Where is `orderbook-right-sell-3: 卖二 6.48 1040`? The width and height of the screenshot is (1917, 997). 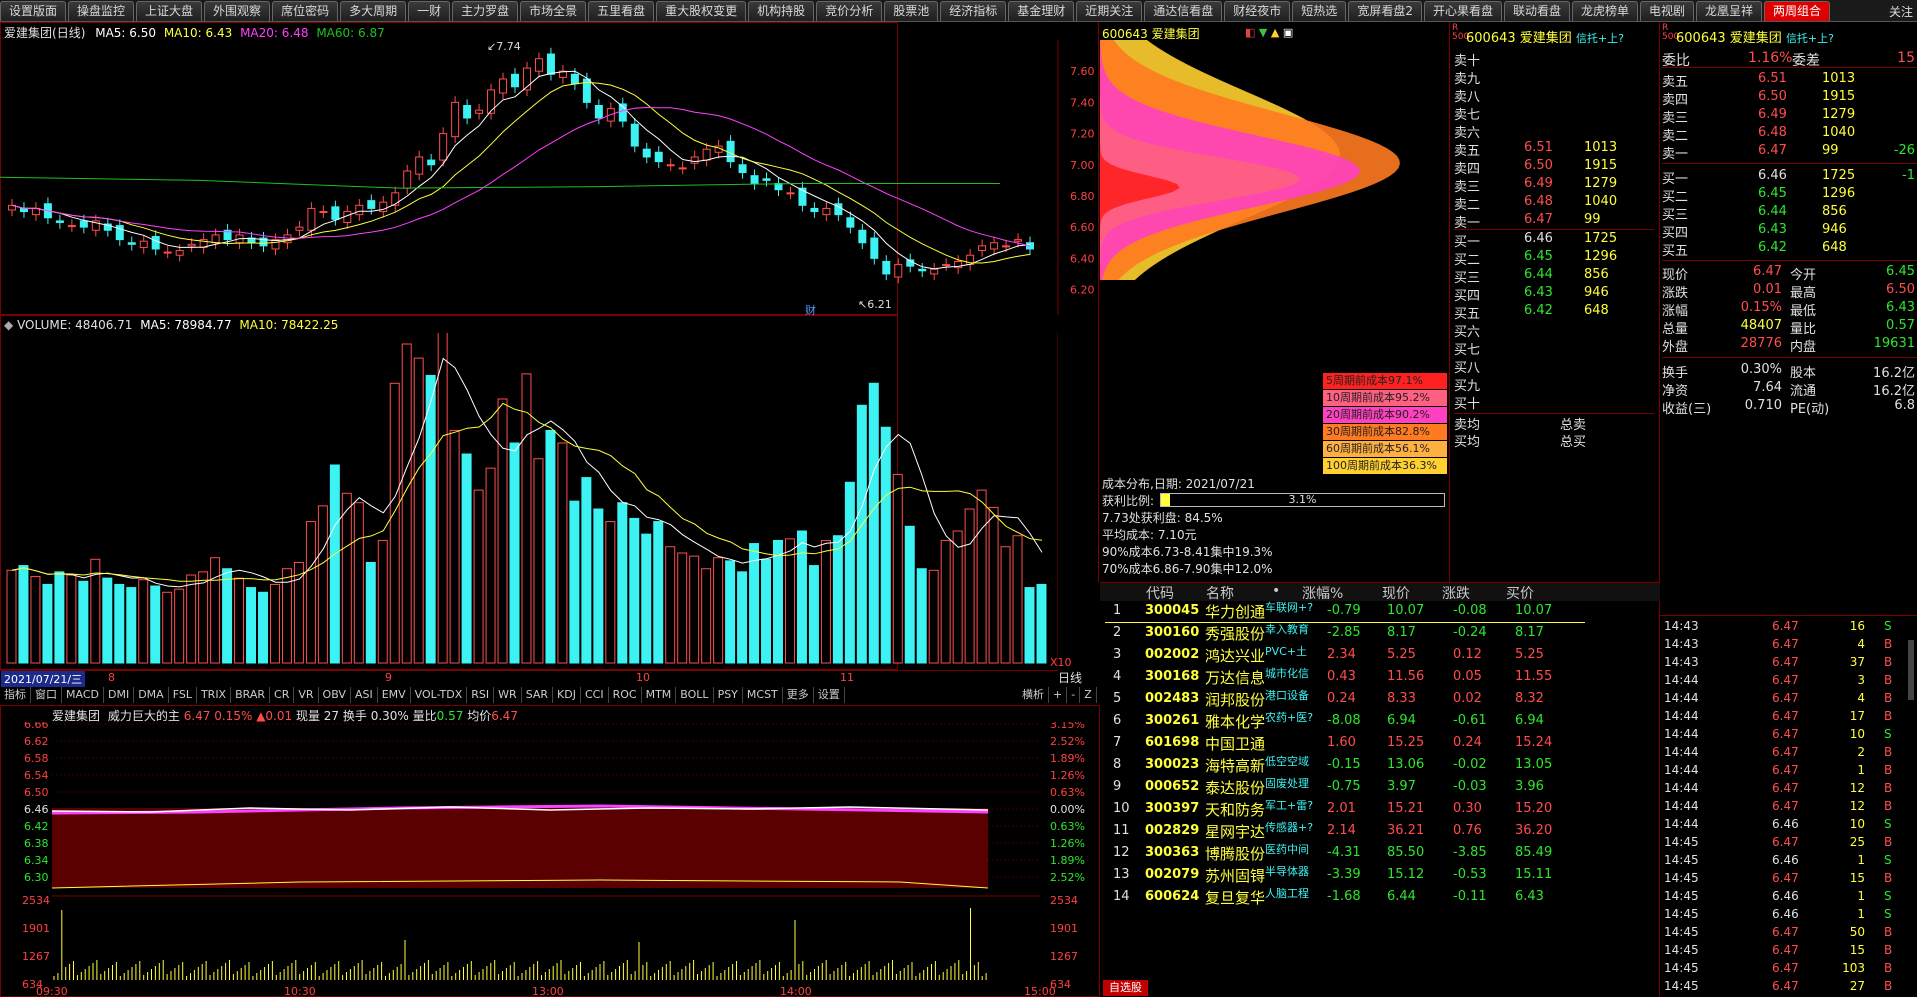 orderbook-right-sell-3: 卖二 6.48 1040 is located at coordinates (1789, 134).